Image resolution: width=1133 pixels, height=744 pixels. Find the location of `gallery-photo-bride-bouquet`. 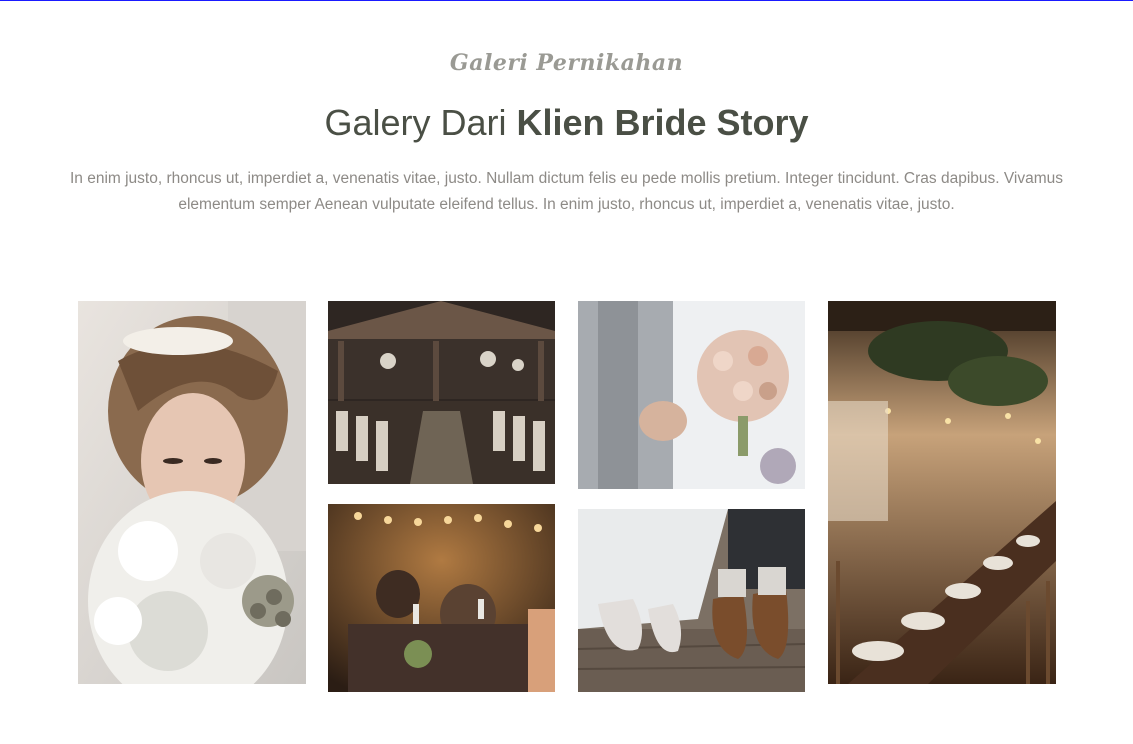

gallery-photo-bride-bouquet is located at coordinates (192, 492).